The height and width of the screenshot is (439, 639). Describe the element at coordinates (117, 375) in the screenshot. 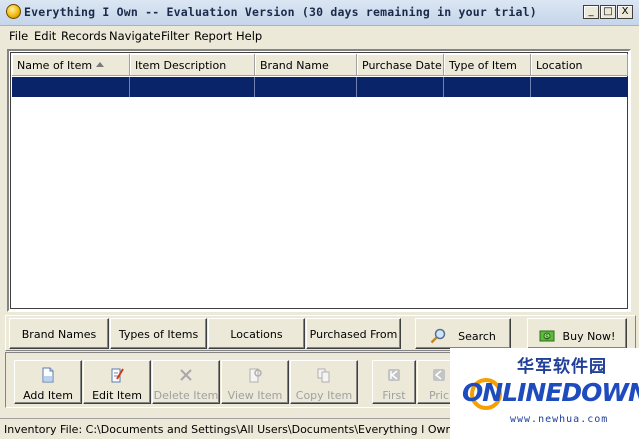

I see `edit-document-icon` at that location.